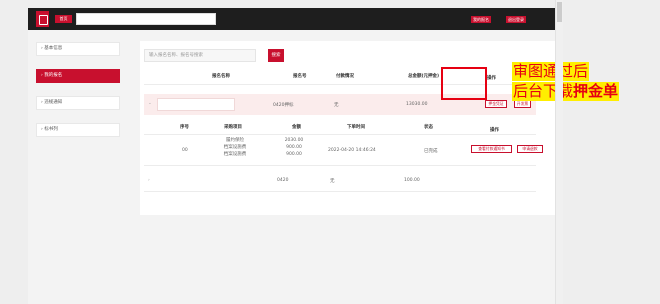 The height and width of the screenshot is (304, 660). Describe the element at coordinates (78, 130) in the screenshot. I see `sidebar-item-bid-docs: › 标书列` at that location.